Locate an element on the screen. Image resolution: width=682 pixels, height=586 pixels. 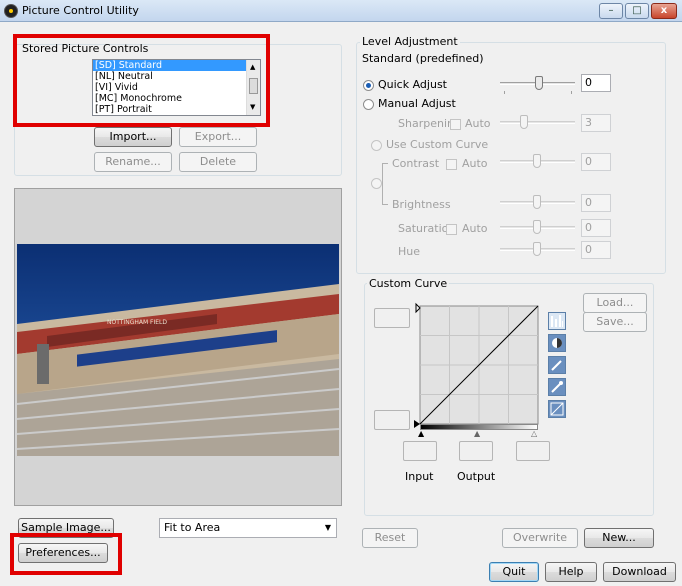
delete-button: Delete is located at coordinates (218, 162).